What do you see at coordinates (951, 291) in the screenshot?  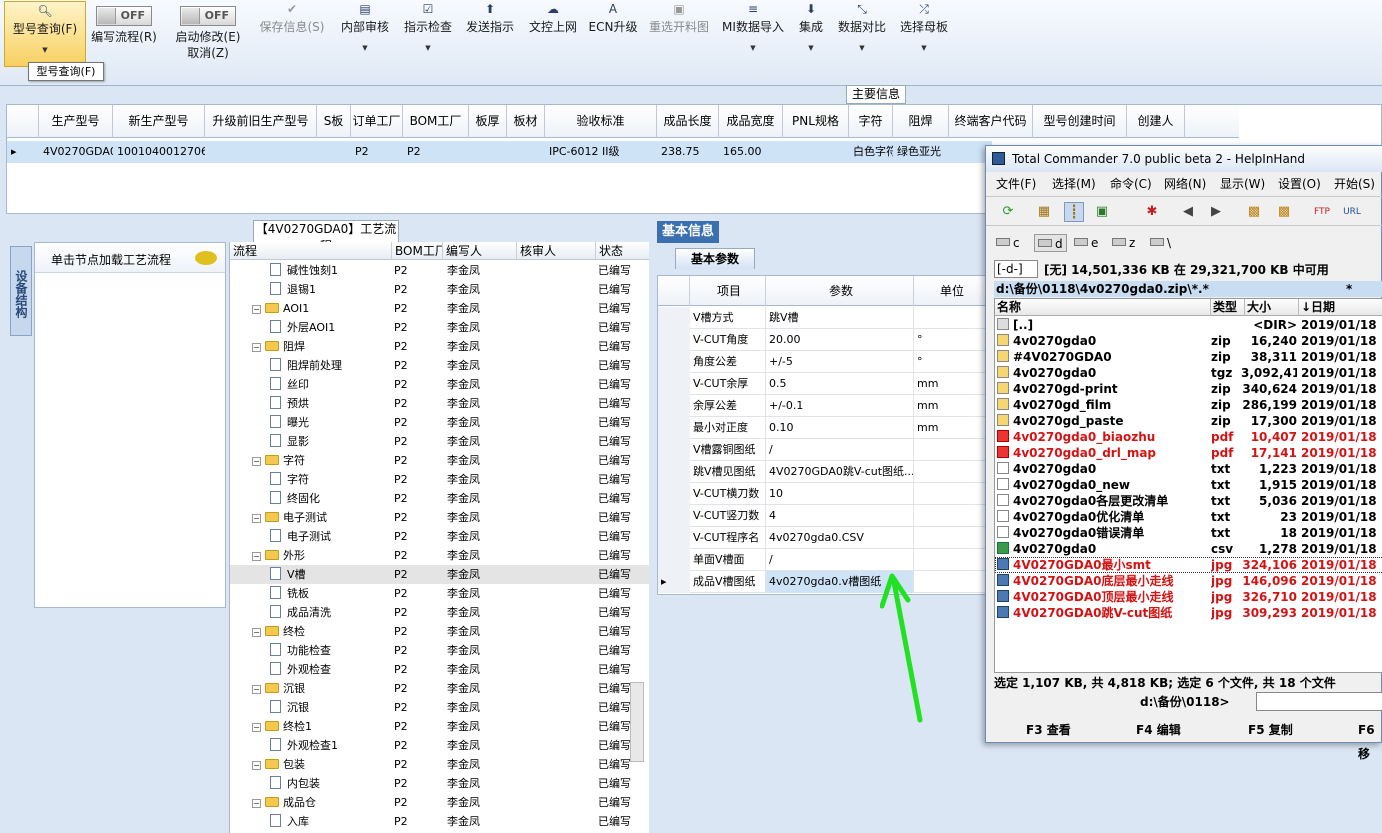 I see `column-header: 单位` at bounding box center [951, 291].